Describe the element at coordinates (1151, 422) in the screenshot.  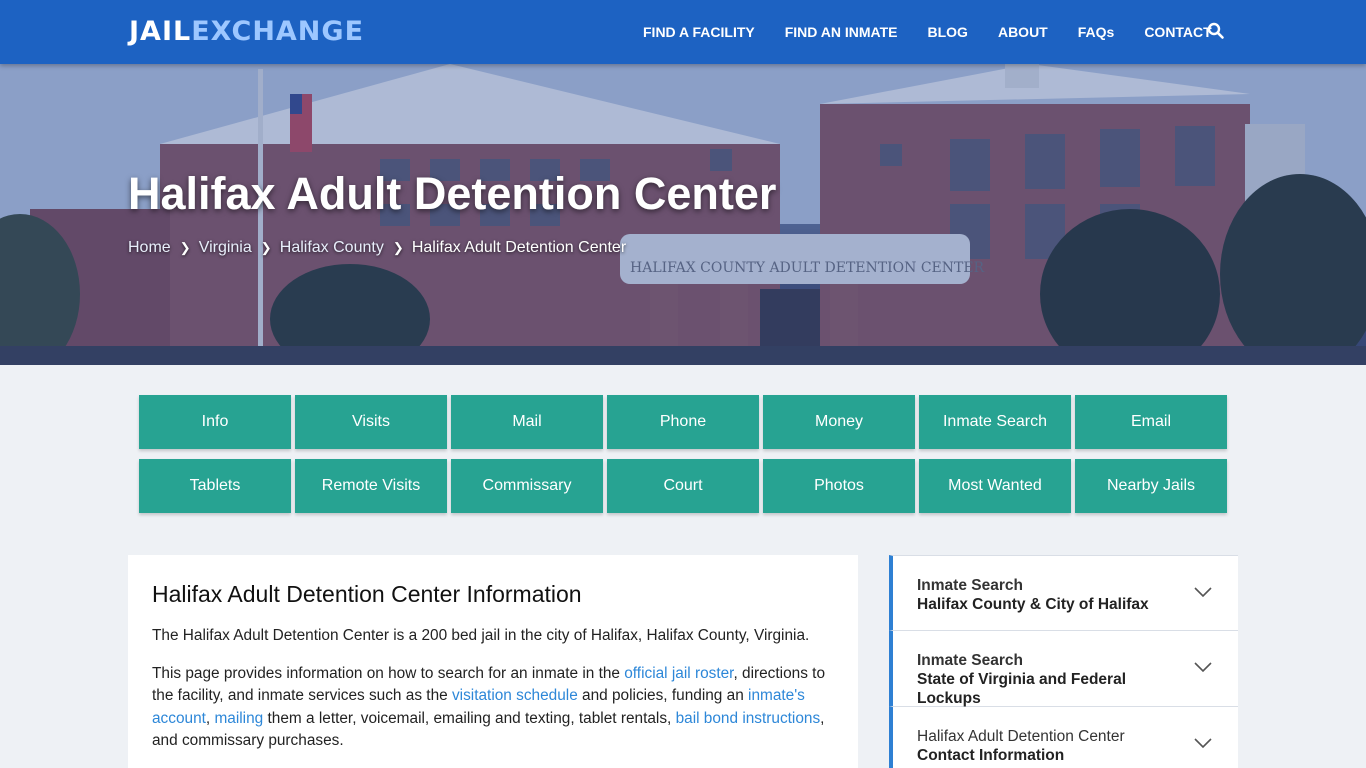
I see `menu-button-email: Email` at that location.